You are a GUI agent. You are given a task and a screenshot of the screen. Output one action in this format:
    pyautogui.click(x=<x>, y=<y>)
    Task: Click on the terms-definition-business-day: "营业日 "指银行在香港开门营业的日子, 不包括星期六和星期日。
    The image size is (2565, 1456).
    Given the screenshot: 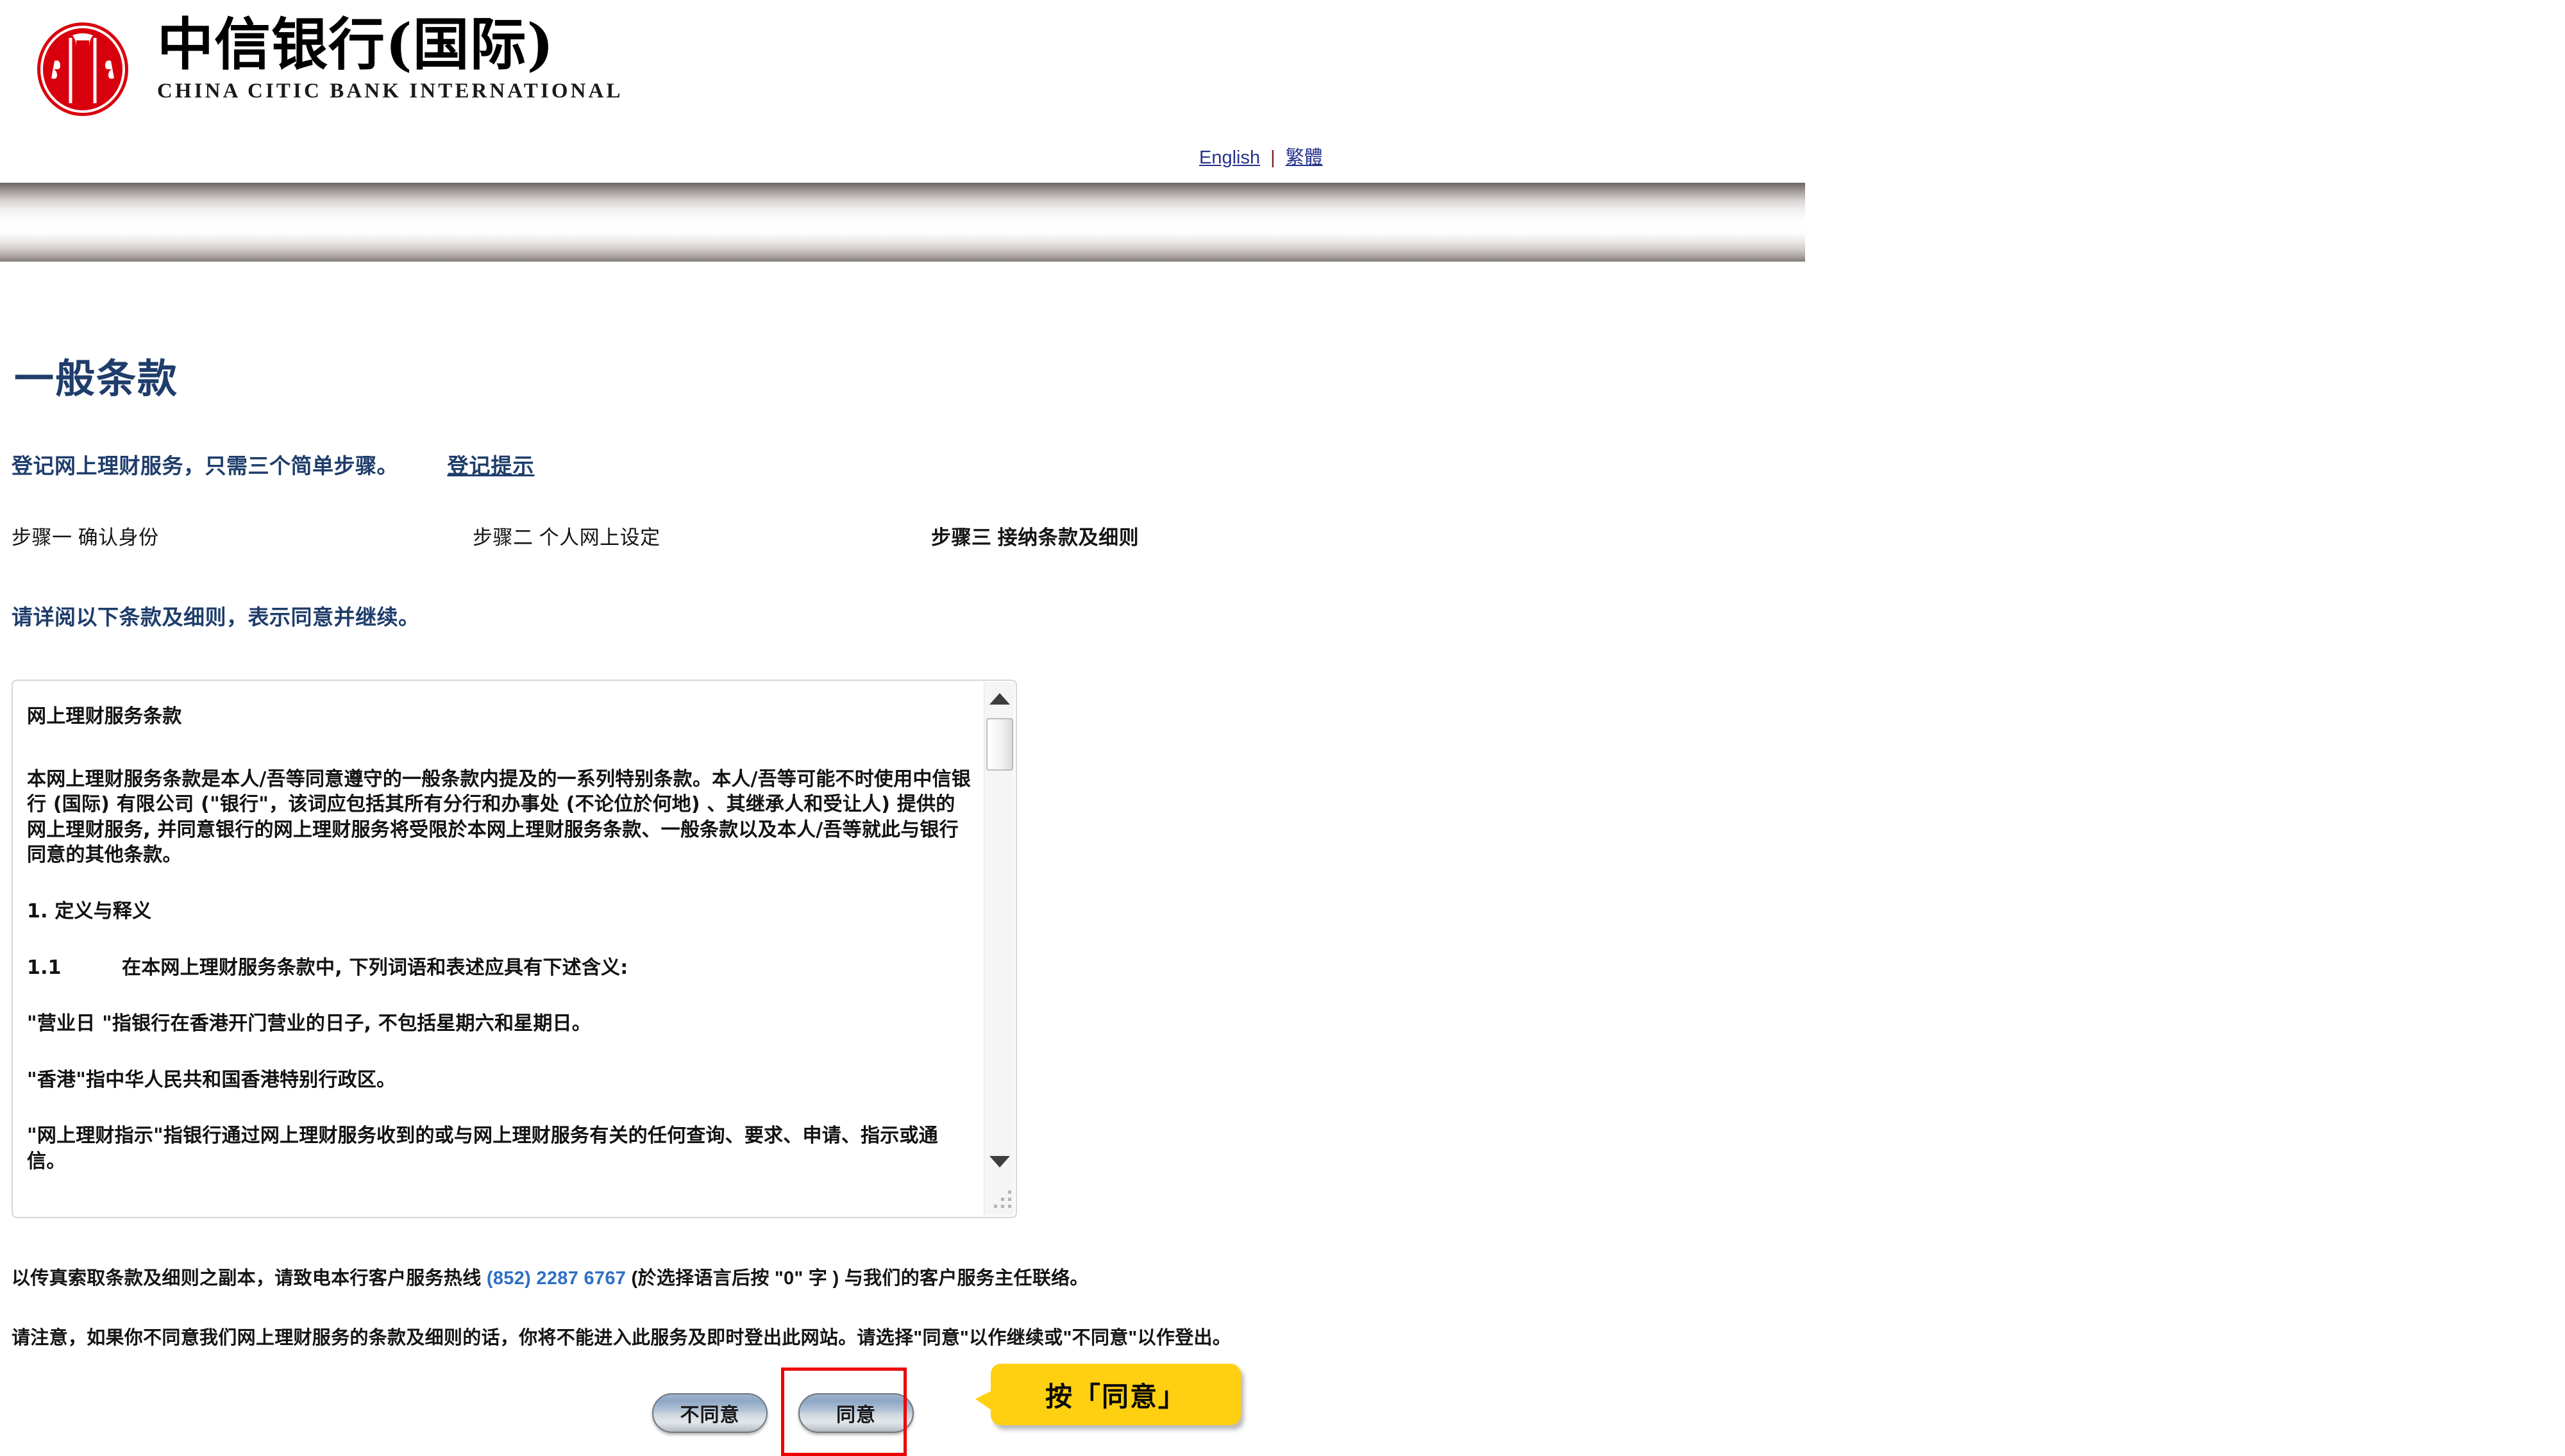 What is the action you would take?
    pyautogui.click(x=309, y=1023)
    